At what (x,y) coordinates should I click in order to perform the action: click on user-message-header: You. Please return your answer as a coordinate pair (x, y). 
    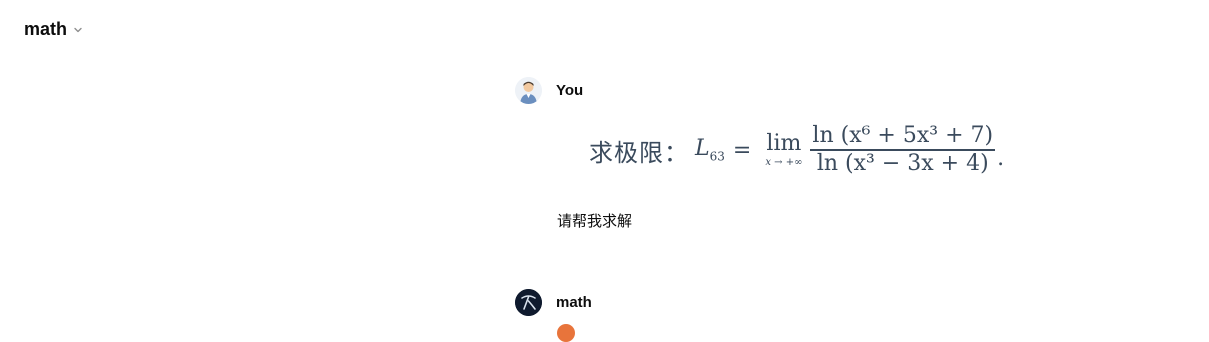
    Looking at the image, I should click on (549, 90).